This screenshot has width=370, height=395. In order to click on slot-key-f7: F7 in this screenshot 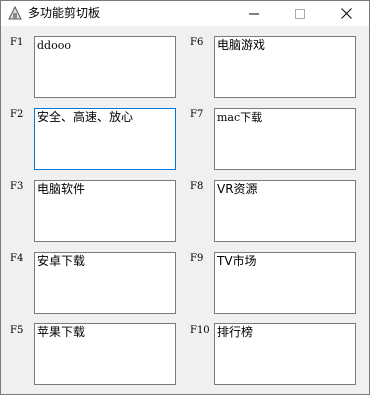, I will do `click(197, 114)`.